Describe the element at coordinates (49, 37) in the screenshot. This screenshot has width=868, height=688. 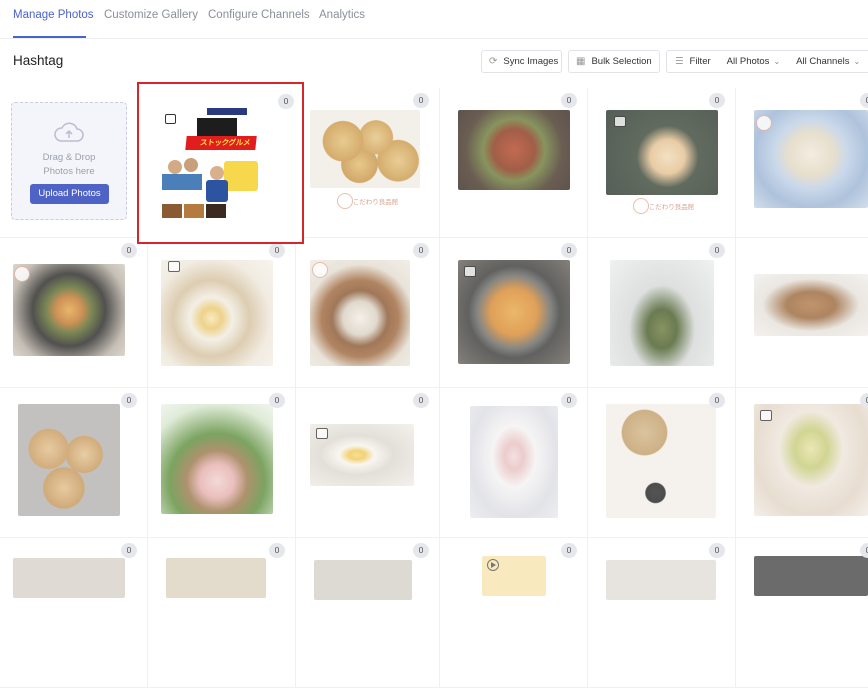
I see `active-tab-indicator` at that location.